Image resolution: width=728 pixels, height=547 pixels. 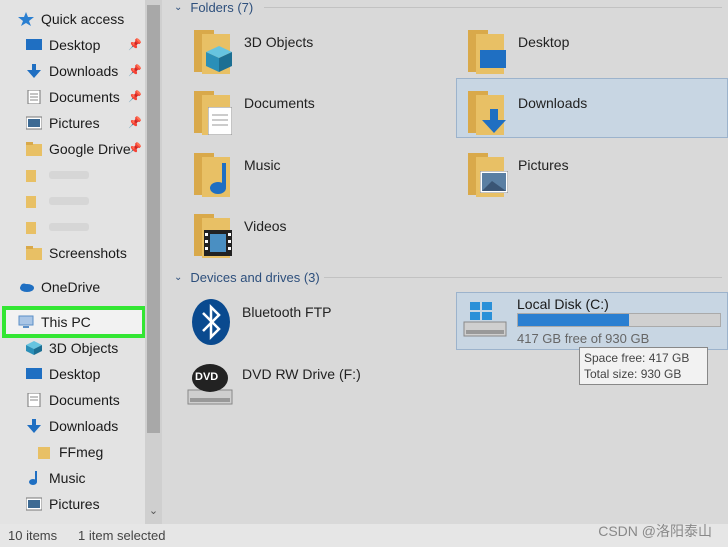 I want to click on hard-drive-icon, so click(x=485, y=319).